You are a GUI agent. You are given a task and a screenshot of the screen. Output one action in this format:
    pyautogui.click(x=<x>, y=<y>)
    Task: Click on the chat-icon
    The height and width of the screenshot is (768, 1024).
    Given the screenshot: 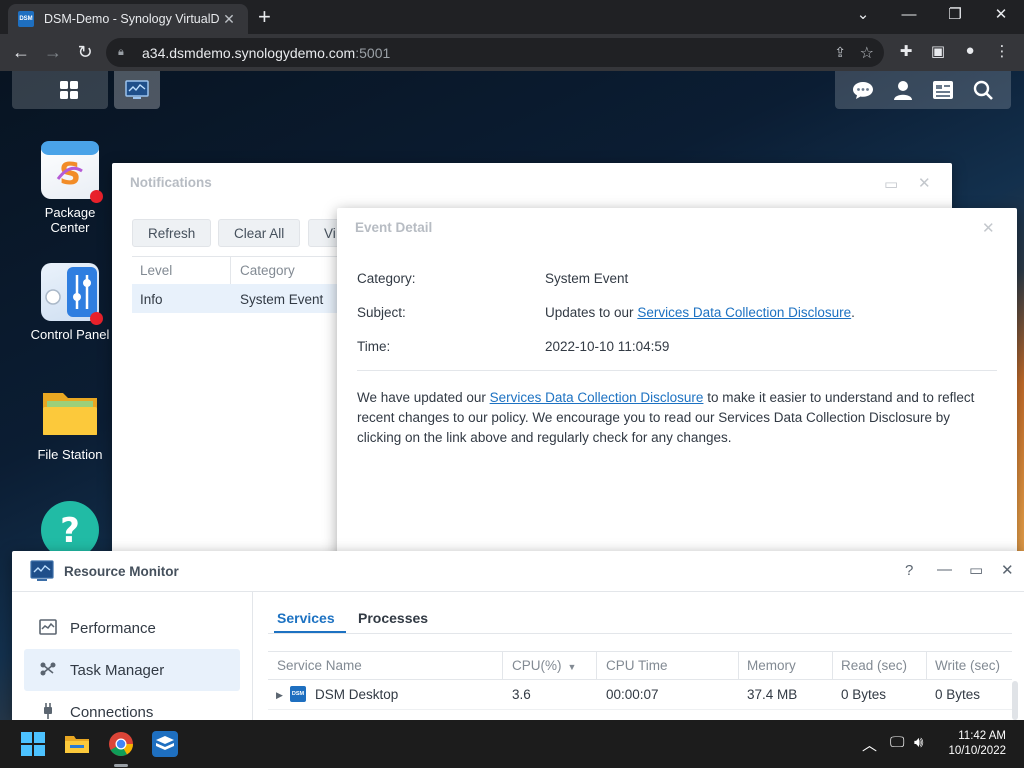 What is the action you would take?
    pyautogui.click(x=863, y=90)
    